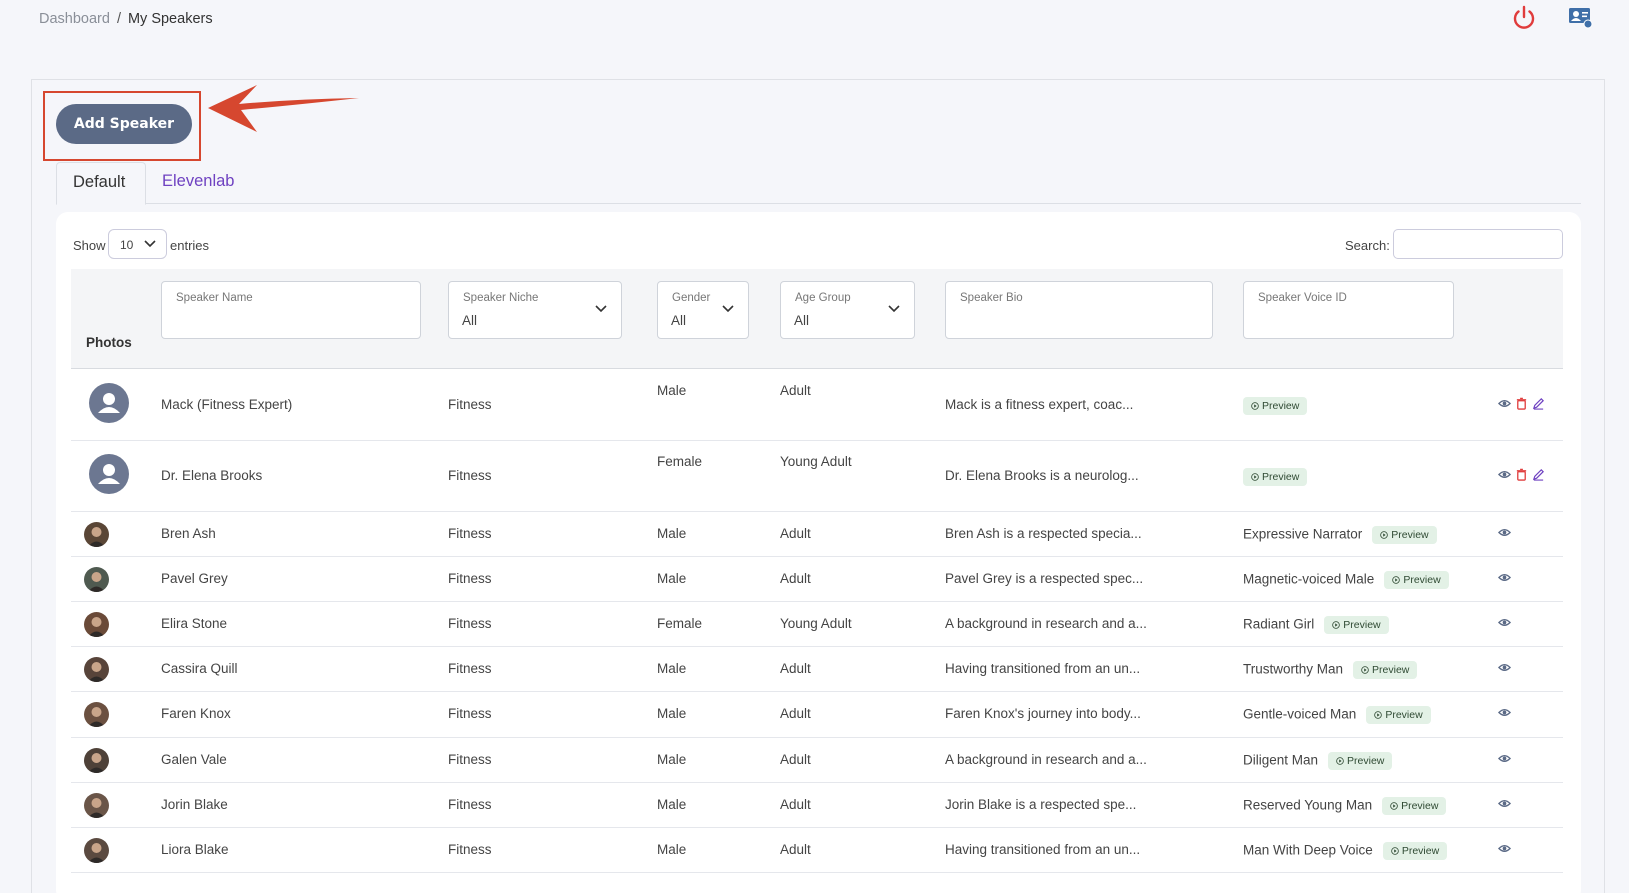 The width and height of the screenshot is (1629, 893). I want to click on speaker-voice-cell: Trustworthy Man Preview, so click(1330, 670).